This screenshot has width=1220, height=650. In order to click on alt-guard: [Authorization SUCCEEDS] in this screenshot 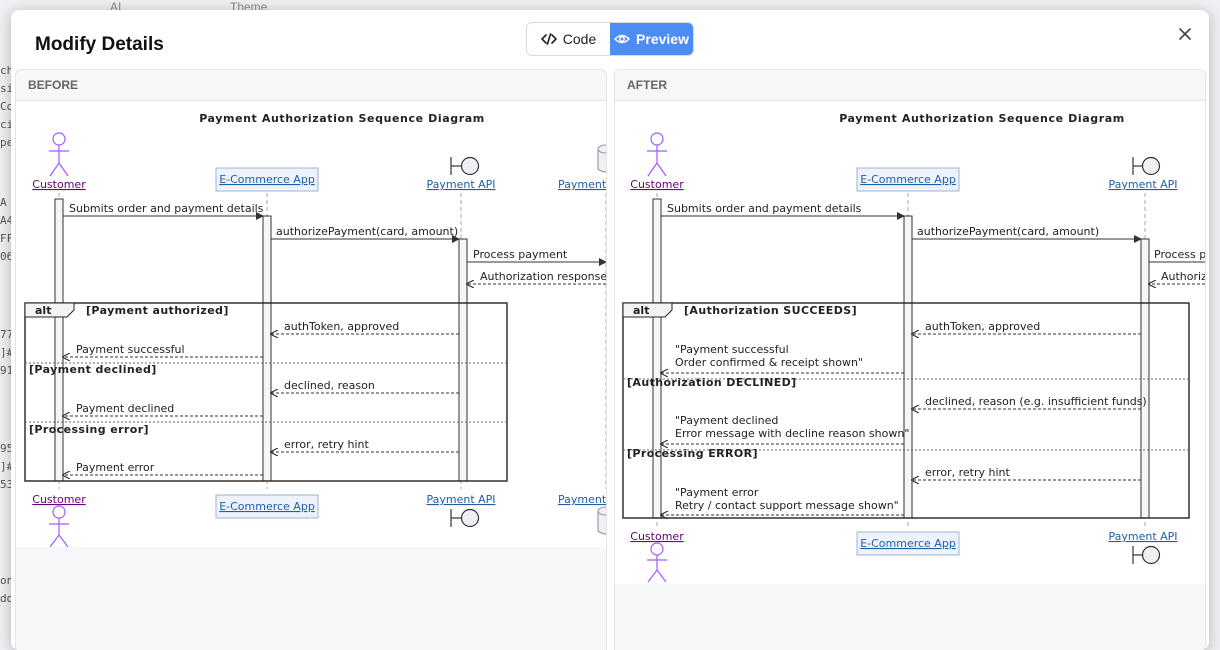, I will do `click(770, 310)`.